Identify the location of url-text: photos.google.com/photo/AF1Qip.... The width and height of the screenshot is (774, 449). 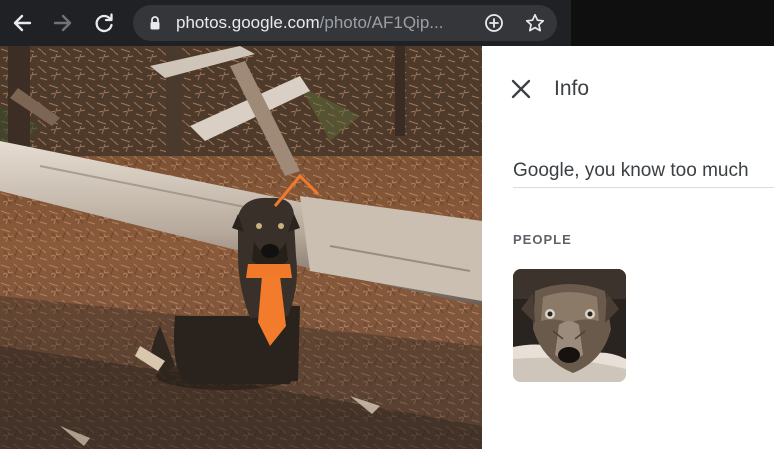
(309, 23).